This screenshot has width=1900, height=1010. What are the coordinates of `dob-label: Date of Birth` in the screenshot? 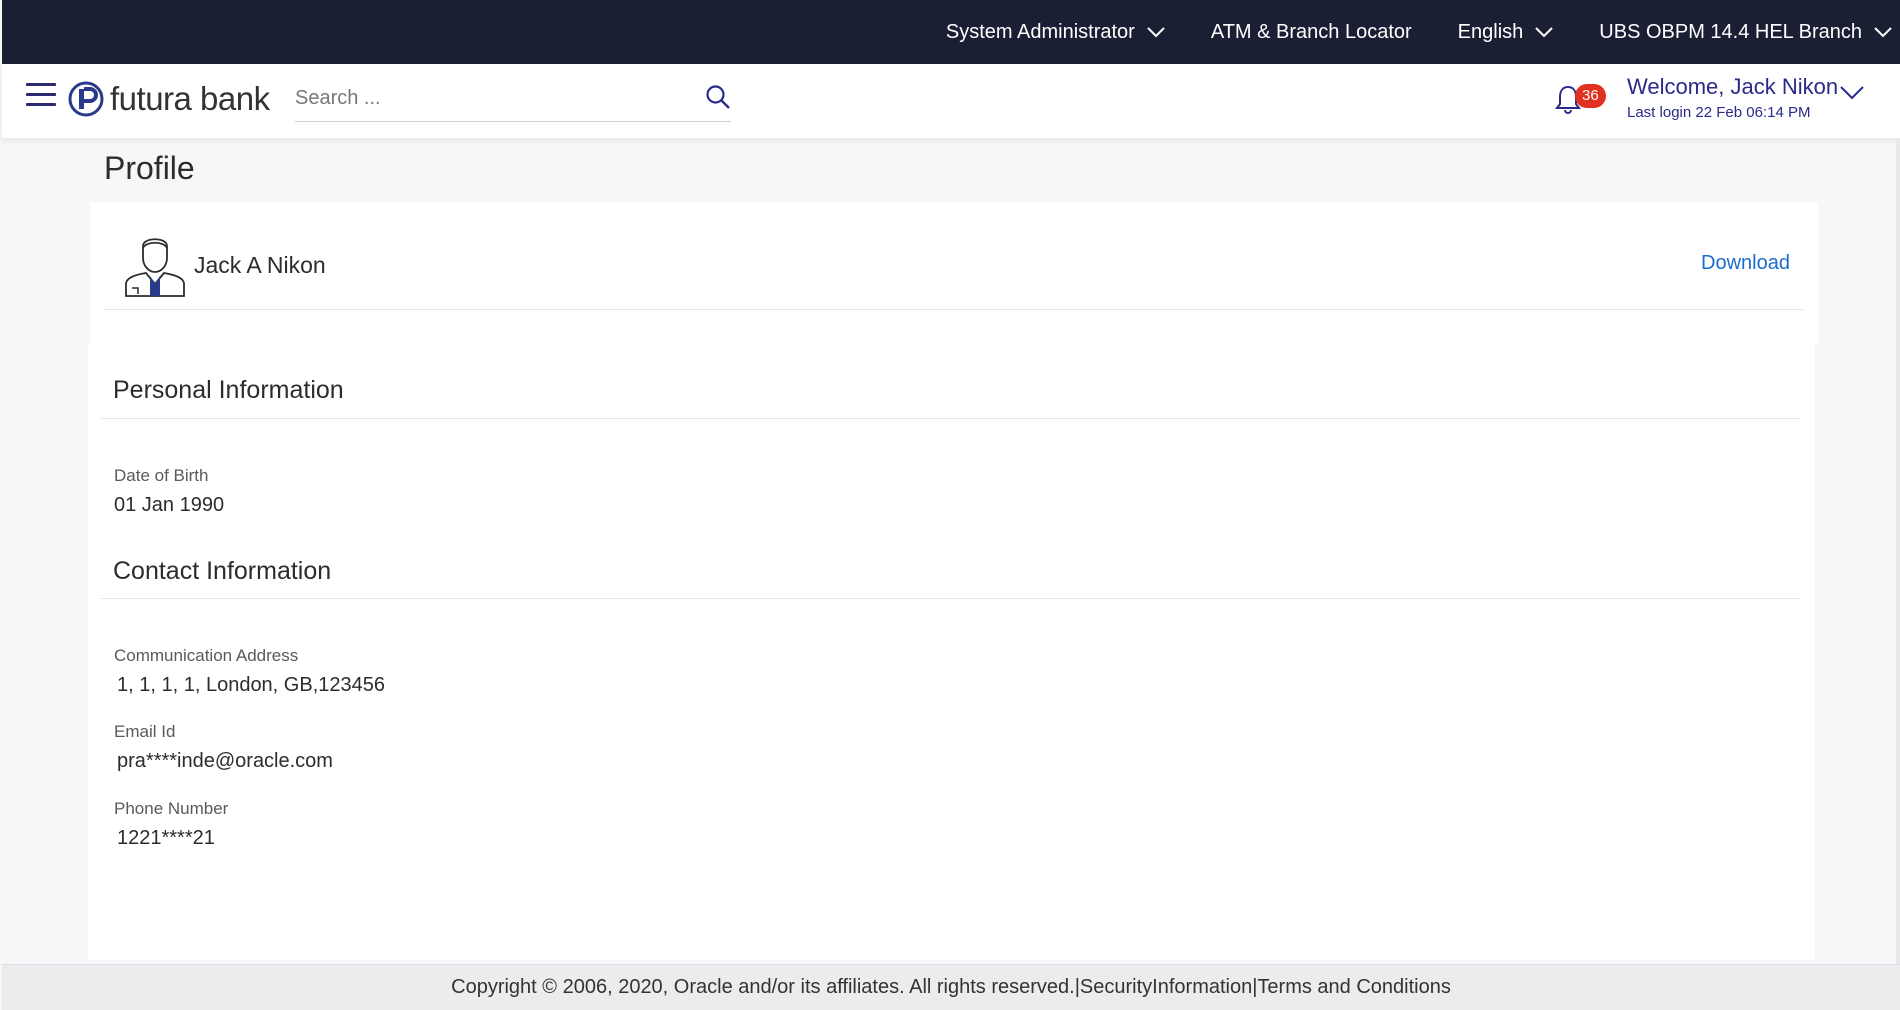 It's located at (161, 475).